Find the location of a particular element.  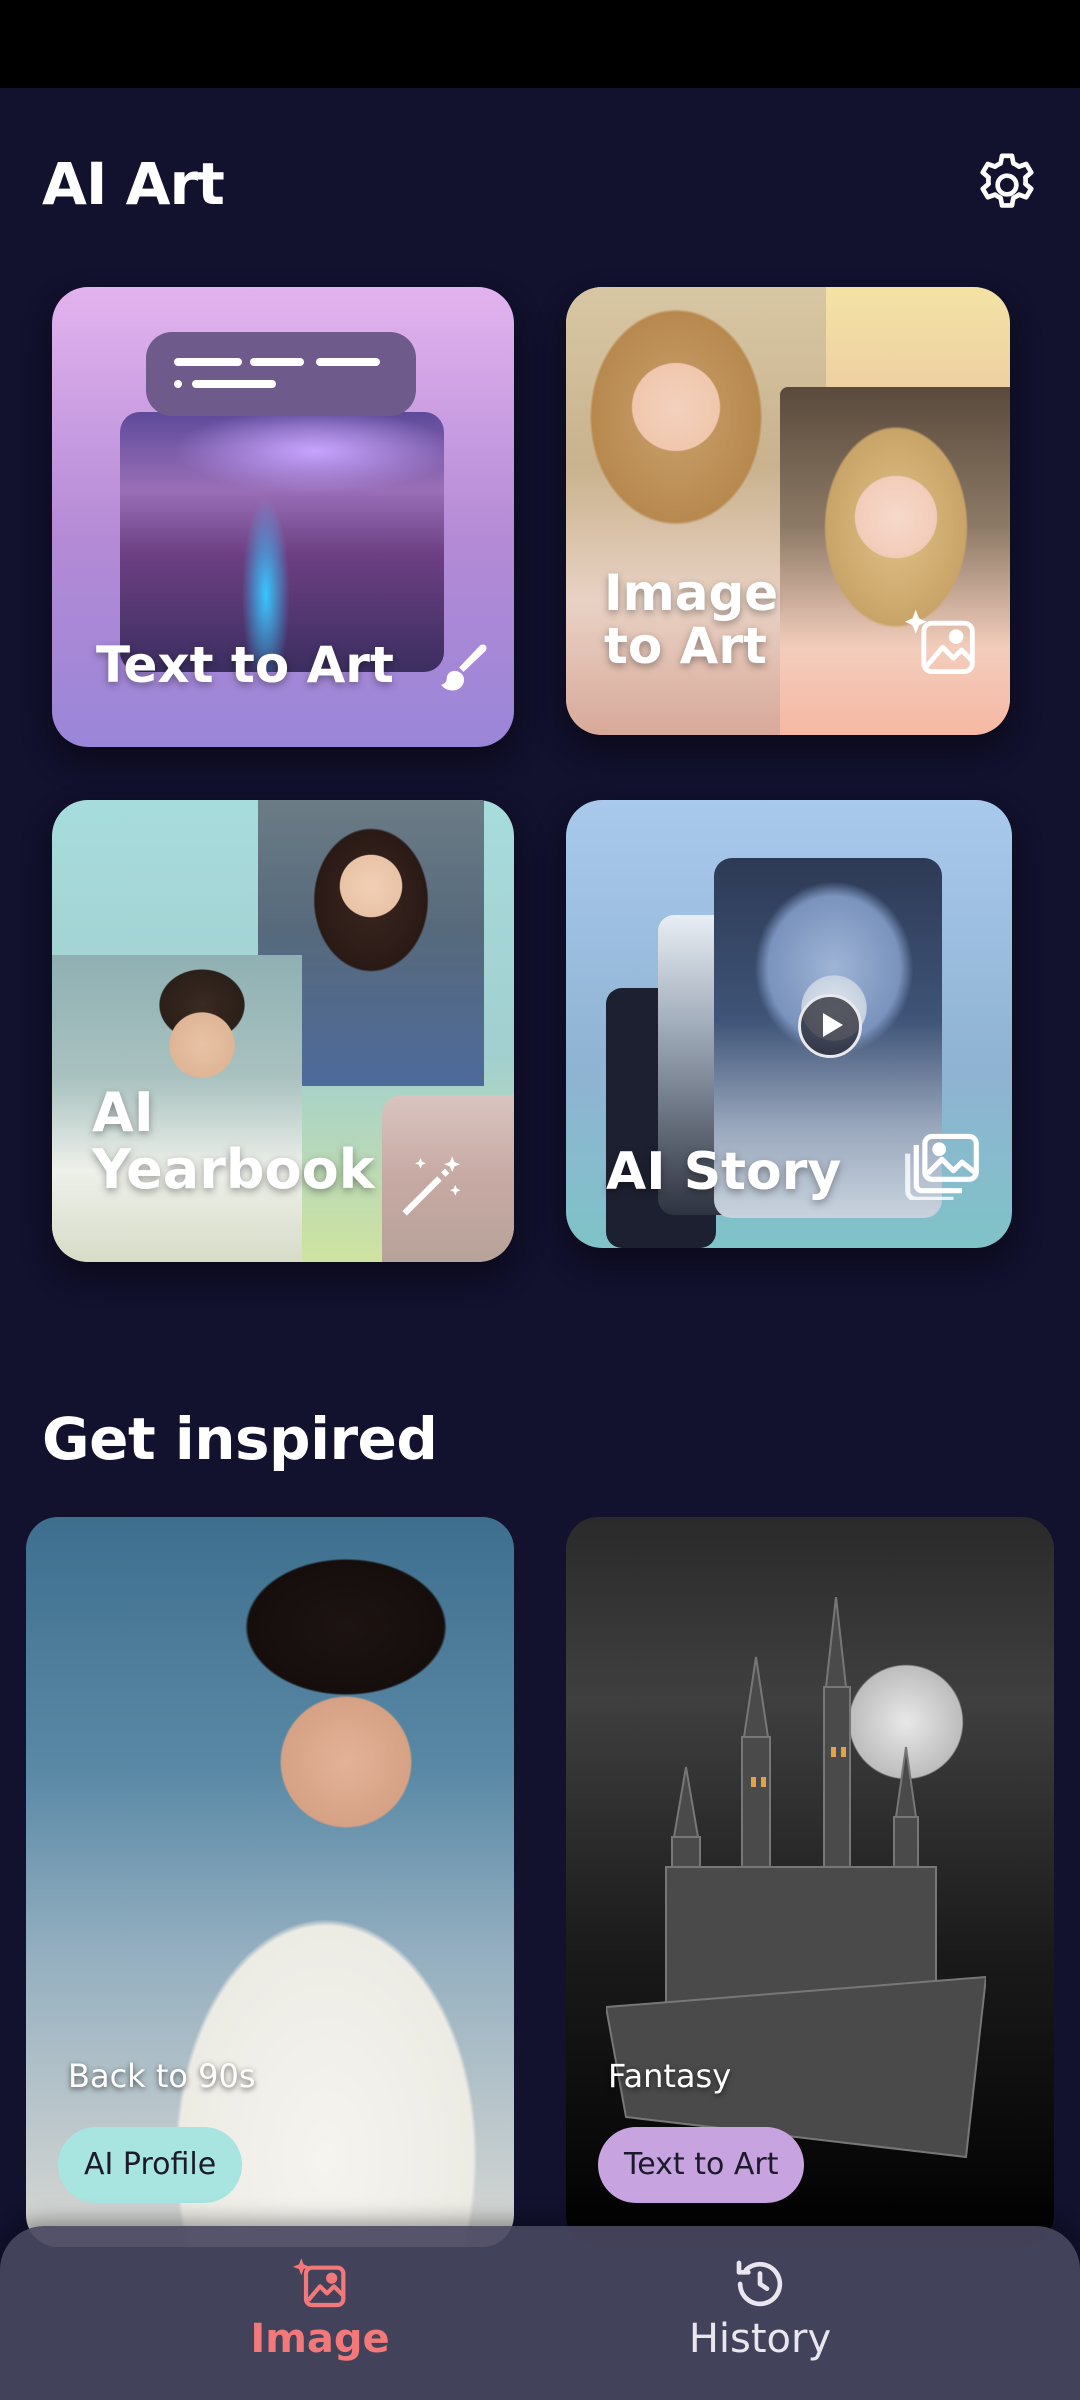

castle-illustration is located at coordinates (796, 1878).